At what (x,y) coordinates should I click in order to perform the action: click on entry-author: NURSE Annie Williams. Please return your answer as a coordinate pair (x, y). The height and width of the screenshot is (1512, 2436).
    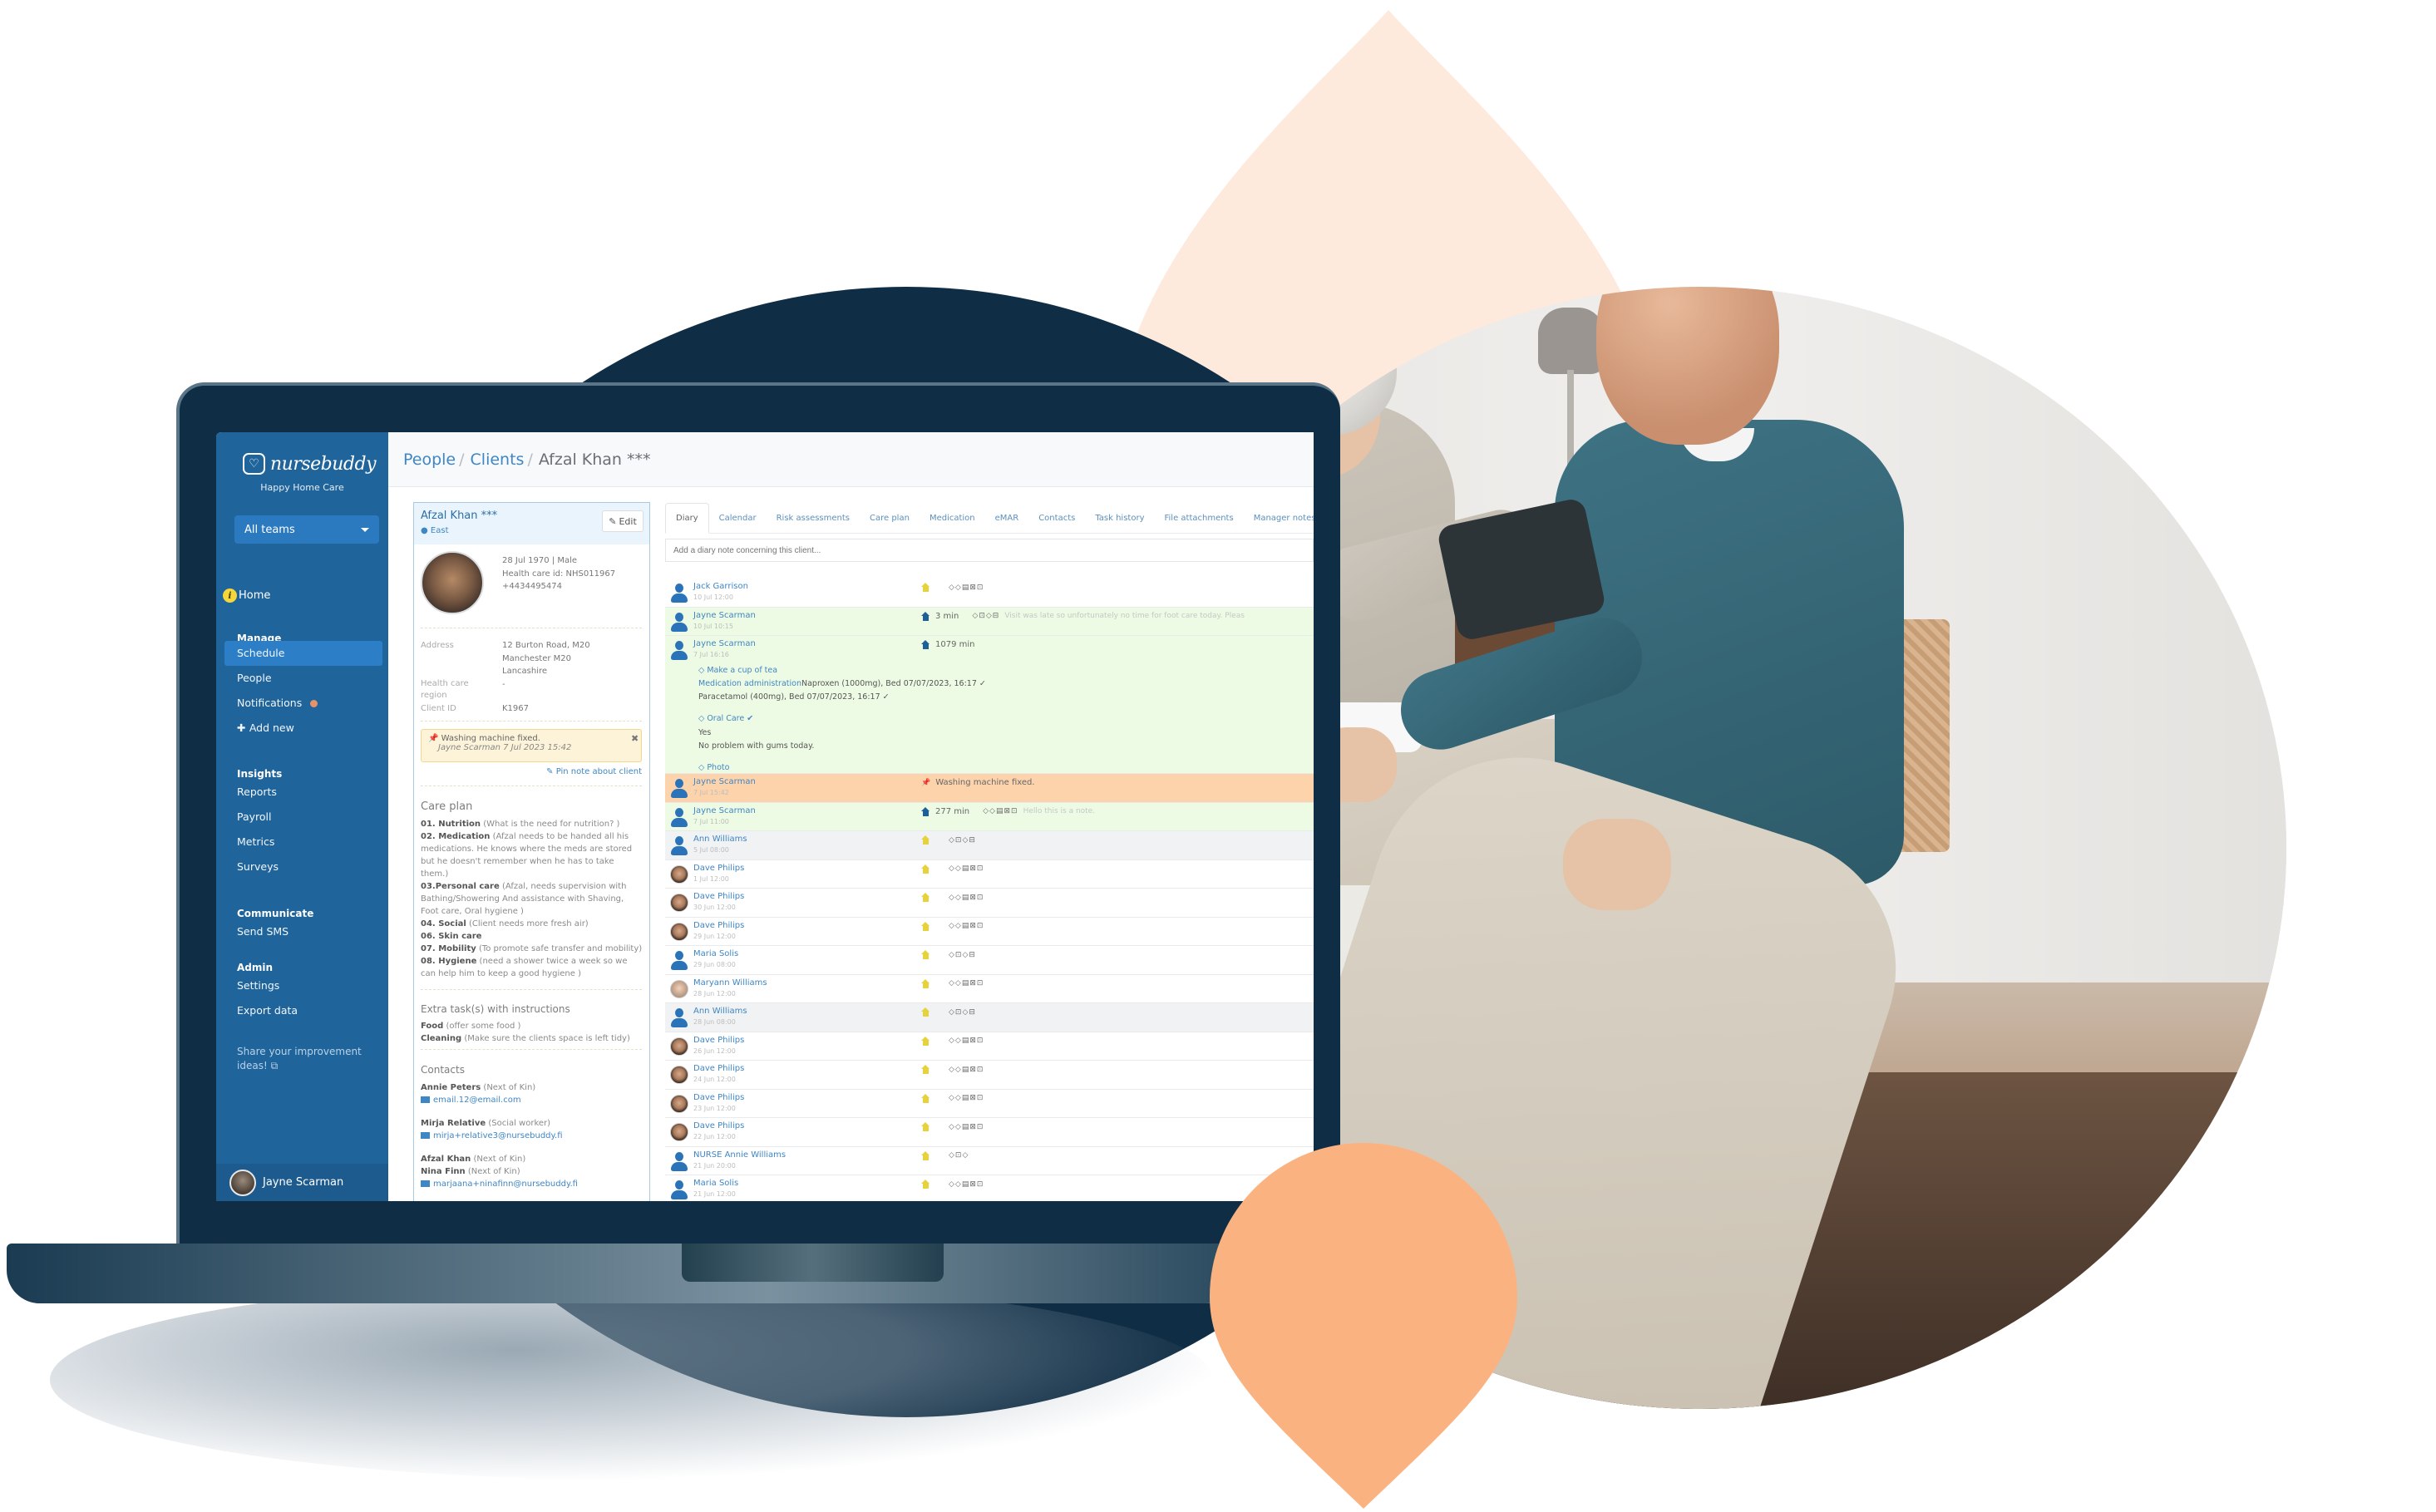
    Looking at the image, I should click on (740, 1155).